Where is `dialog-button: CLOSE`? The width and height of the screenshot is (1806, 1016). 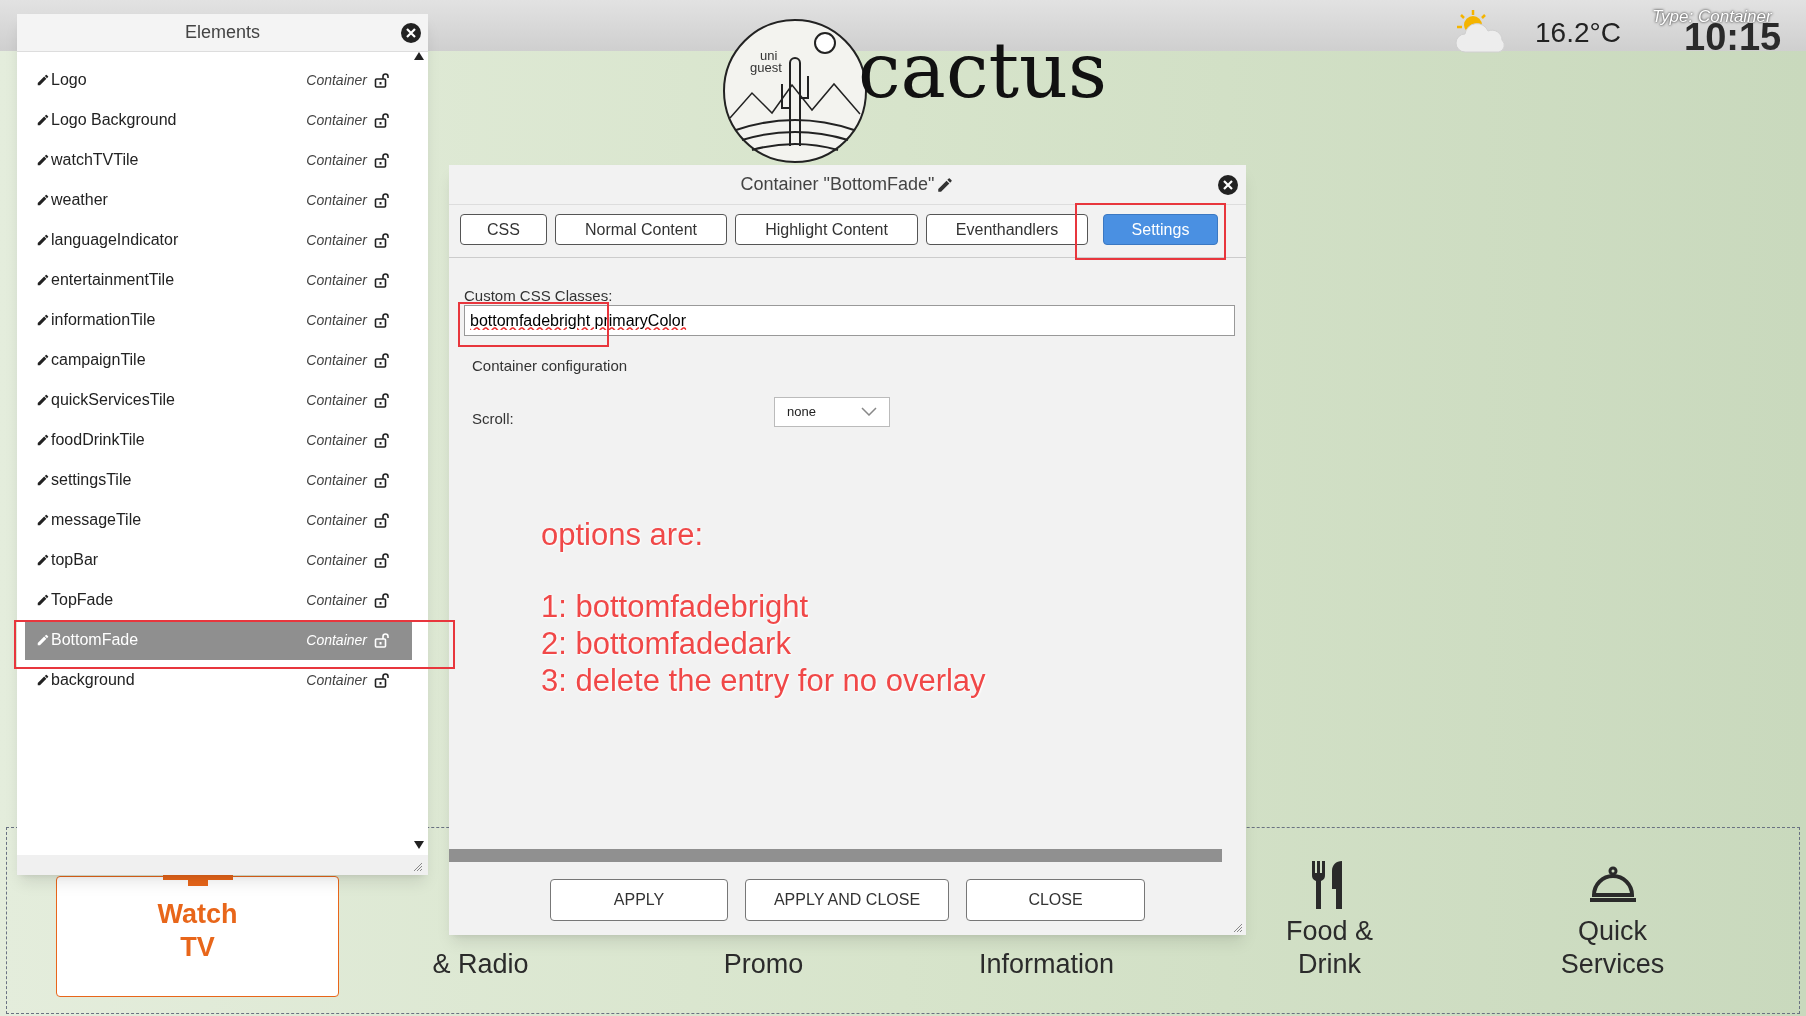
dialog-button: CLOSE is located at coordinates (1055, 900).